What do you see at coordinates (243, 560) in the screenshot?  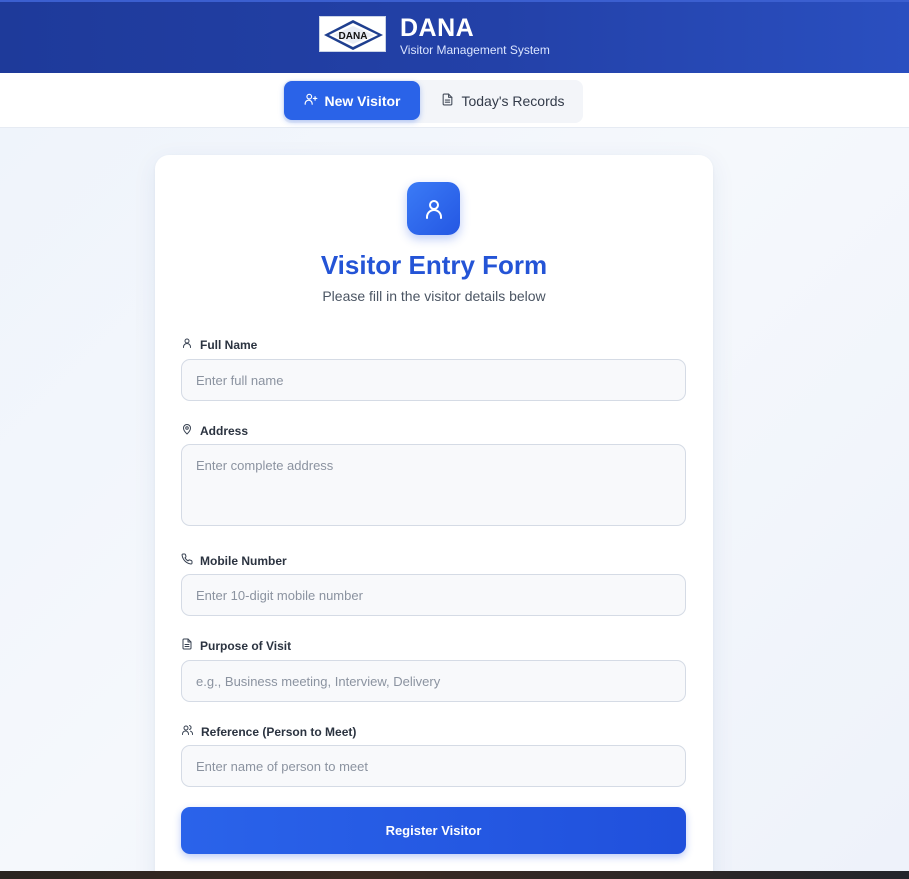 I see `mobile-label-text: Mobile Number` at bounding box center [243, 560].